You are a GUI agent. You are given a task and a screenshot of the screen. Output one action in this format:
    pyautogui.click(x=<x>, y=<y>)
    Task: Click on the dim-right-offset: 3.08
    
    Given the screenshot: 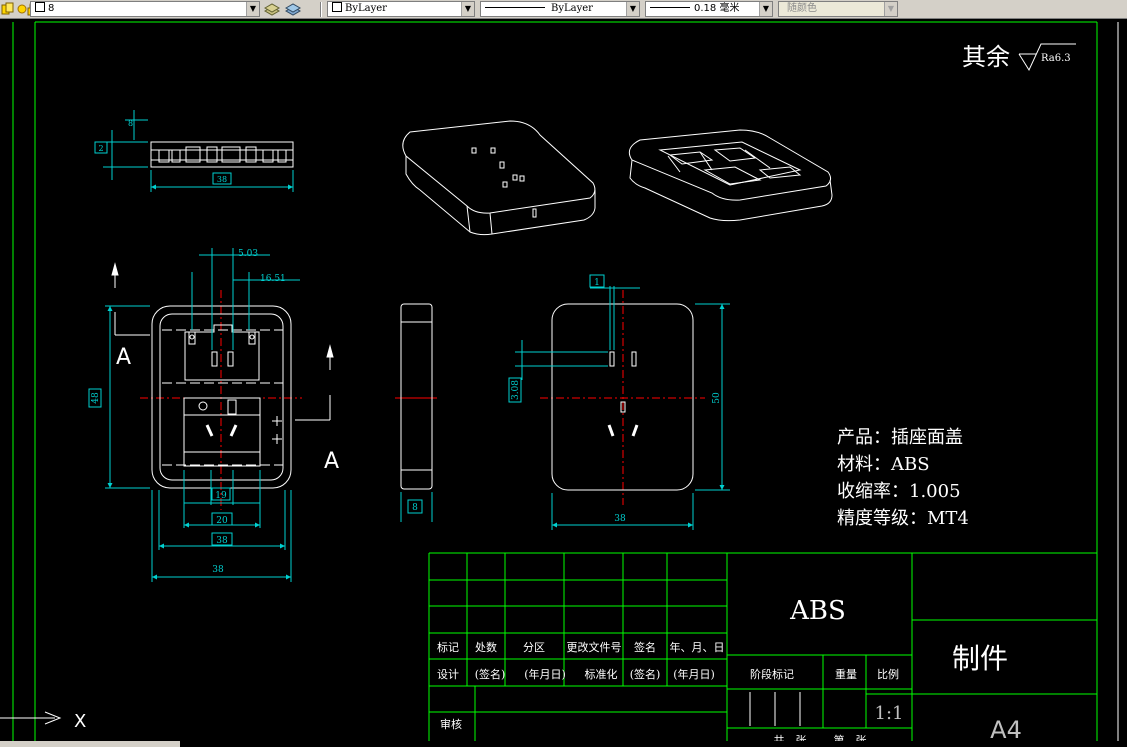 What is the action you would take?
    pyautogui.click(x=516, y=390)
    